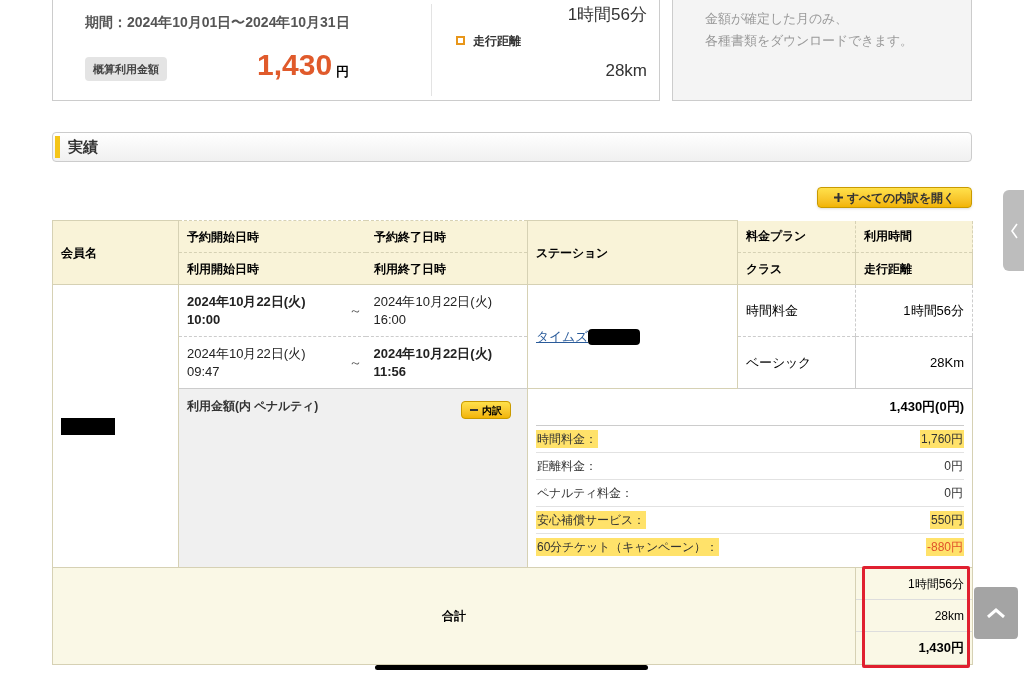 The width and height of the screenshot is (1024, 678). What do you see at coordinates (914, 268) in the screenshot?
I see `header-cell: 走行距離` at bounding box center [914, 268].